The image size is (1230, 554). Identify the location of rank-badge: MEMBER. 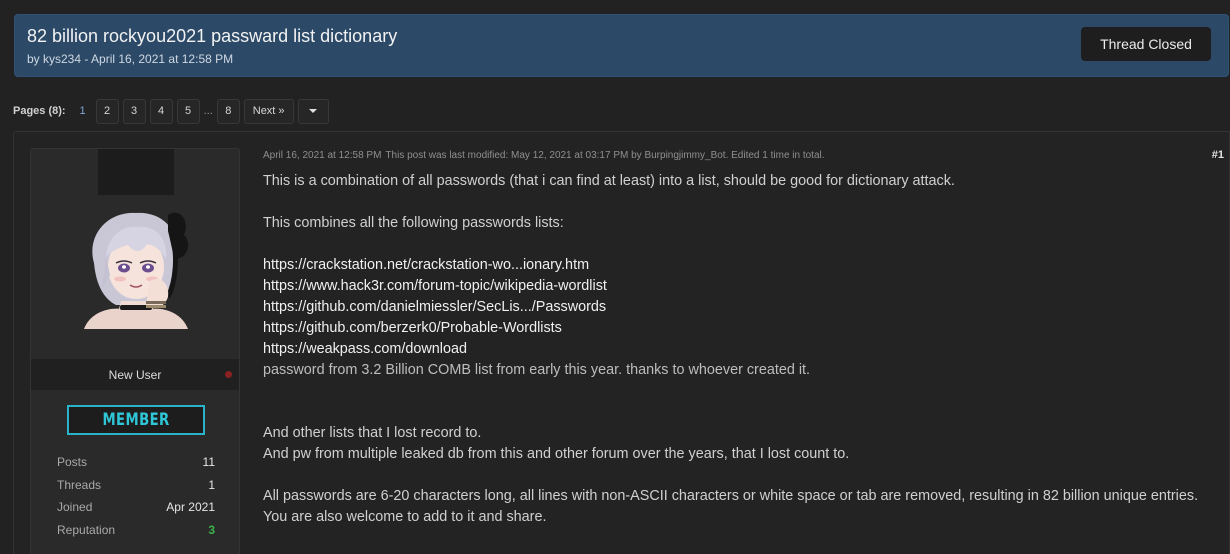
(136, 420).